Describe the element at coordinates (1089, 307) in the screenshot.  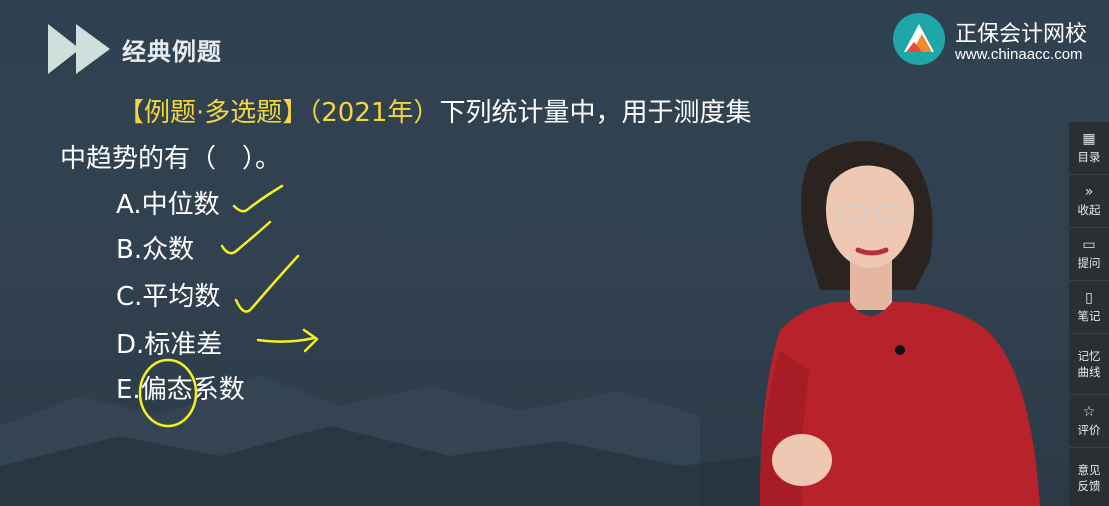
I see `toolbar-notes: ▯ 笔记` at that location.